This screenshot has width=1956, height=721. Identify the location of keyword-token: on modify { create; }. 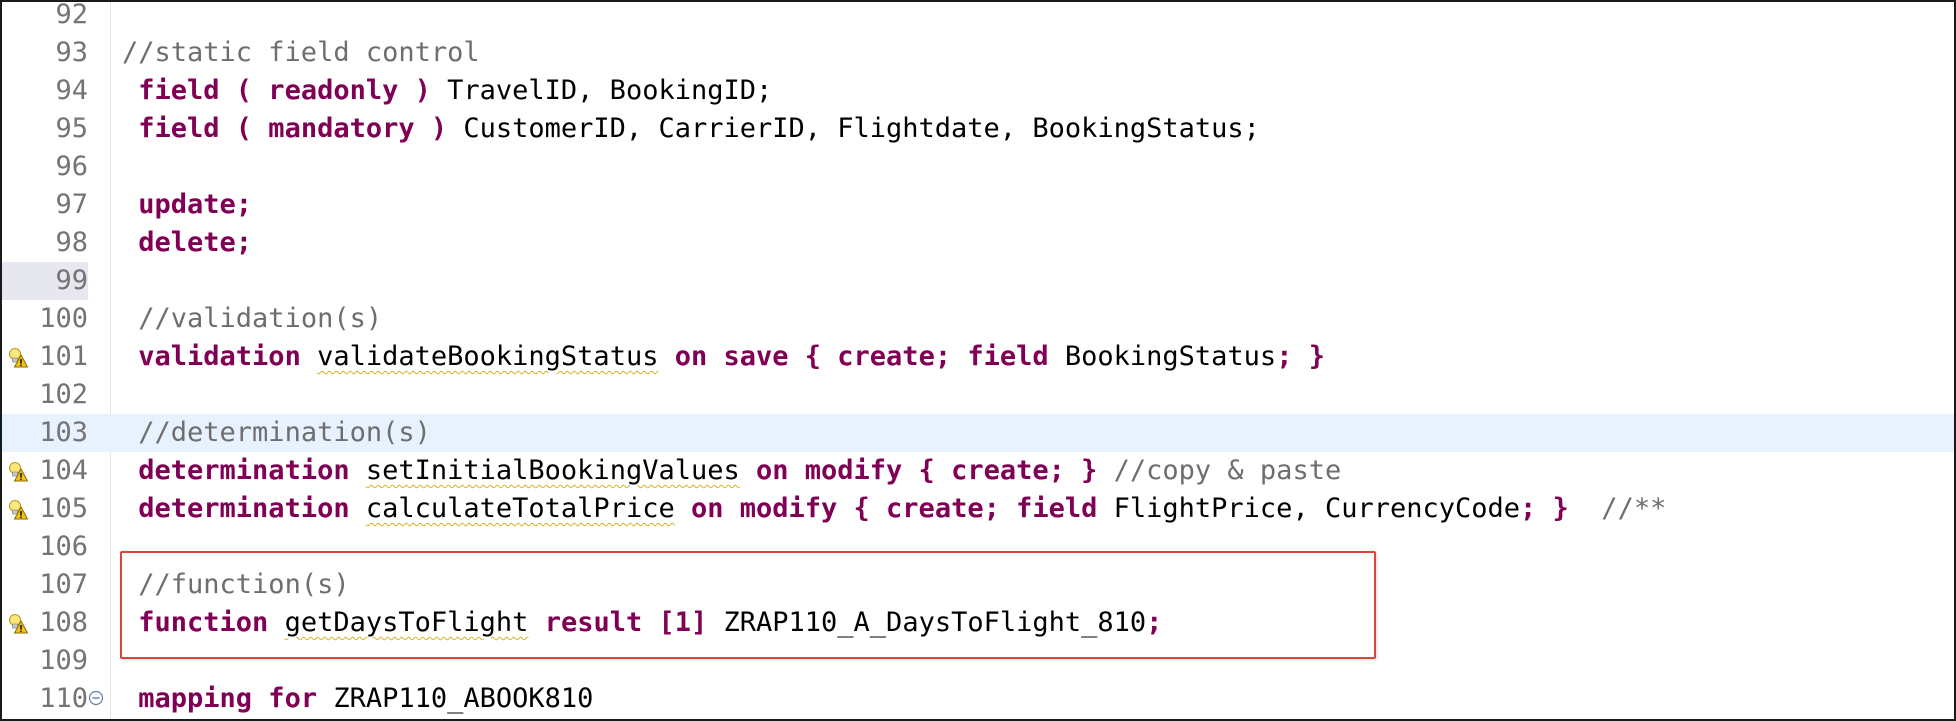
(927, 470).